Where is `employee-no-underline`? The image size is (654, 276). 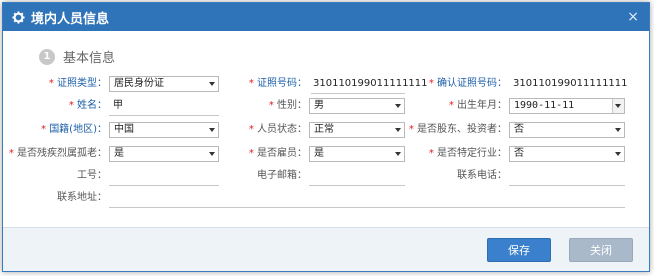
employee-no-underline is located at coordinates (164, 185).